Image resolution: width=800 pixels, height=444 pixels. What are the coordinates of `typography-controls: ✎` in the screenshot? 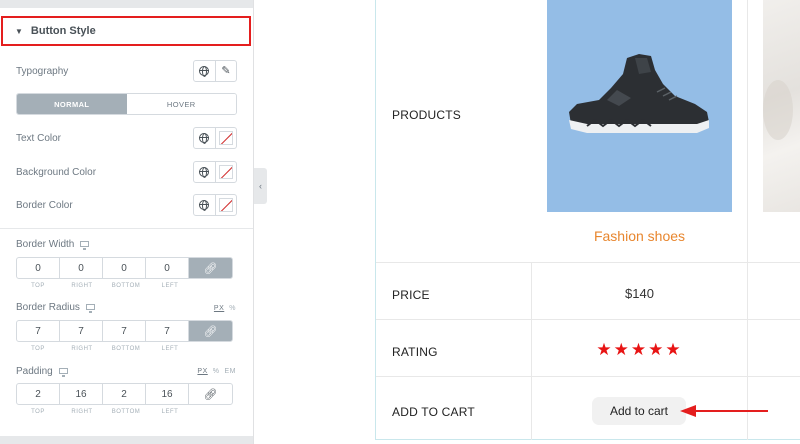 It's located at (215, 71).